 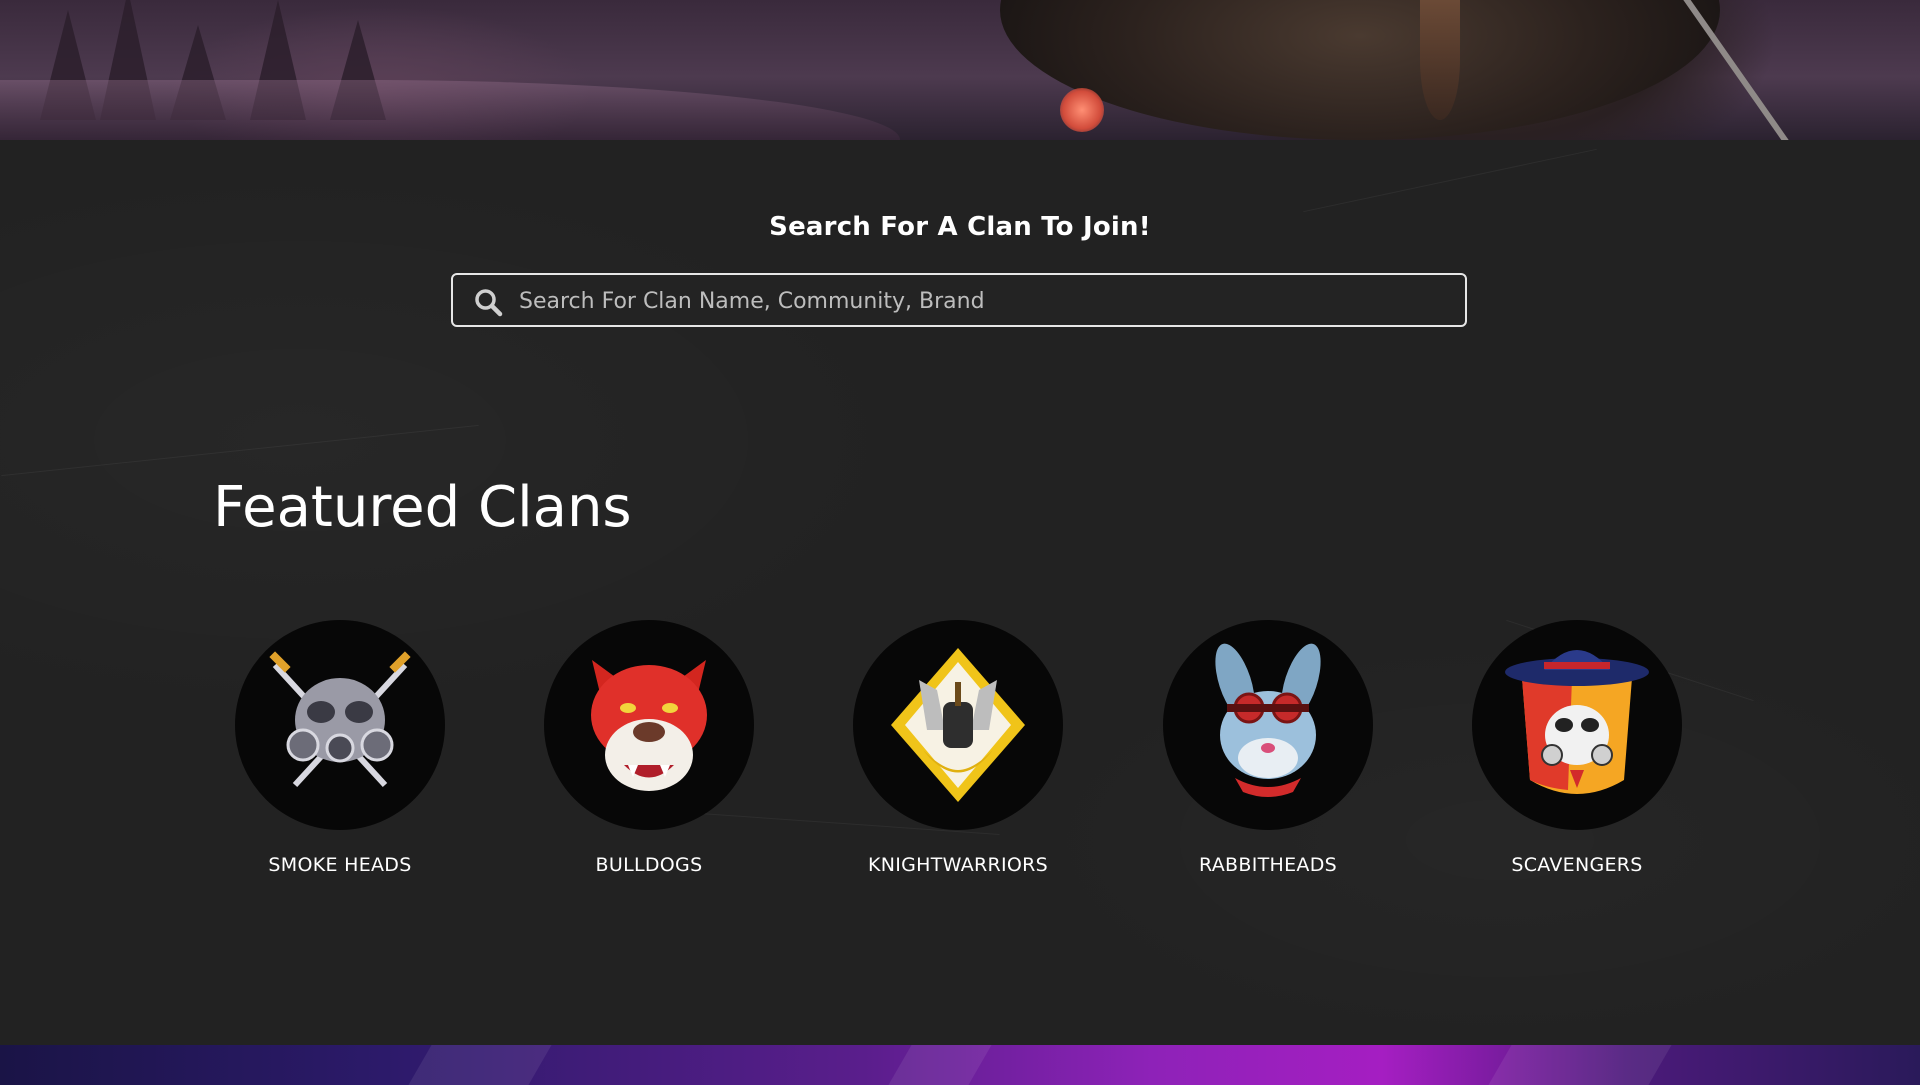 I want to click on search-icon, so click(x=489, y=303).